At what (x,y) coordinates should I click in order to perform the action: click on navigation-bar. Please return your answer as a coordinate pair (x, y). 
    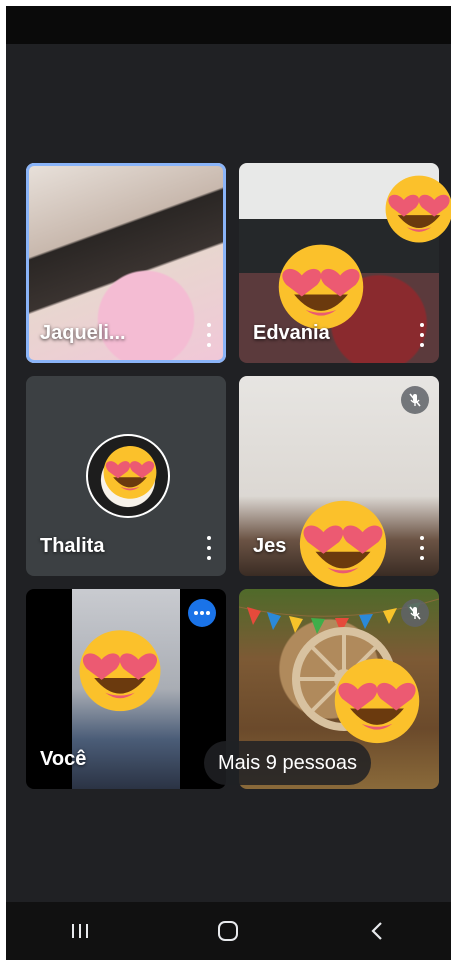
    Looking at the image, I should click on (228, 931).